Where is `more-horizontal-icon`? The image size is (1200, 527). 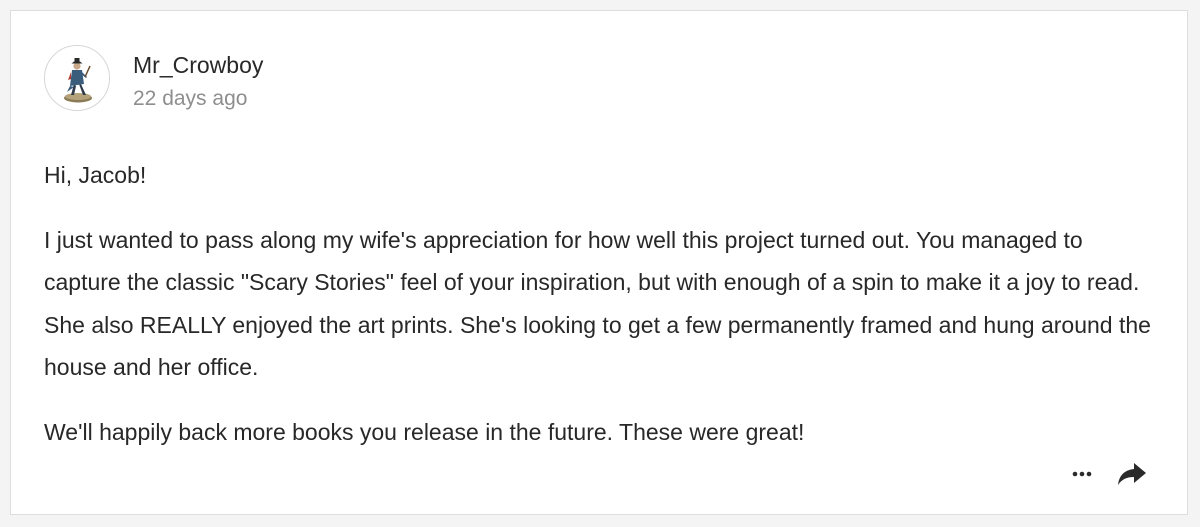 more-horizontal-icon is located at coordinates (1082, 474).